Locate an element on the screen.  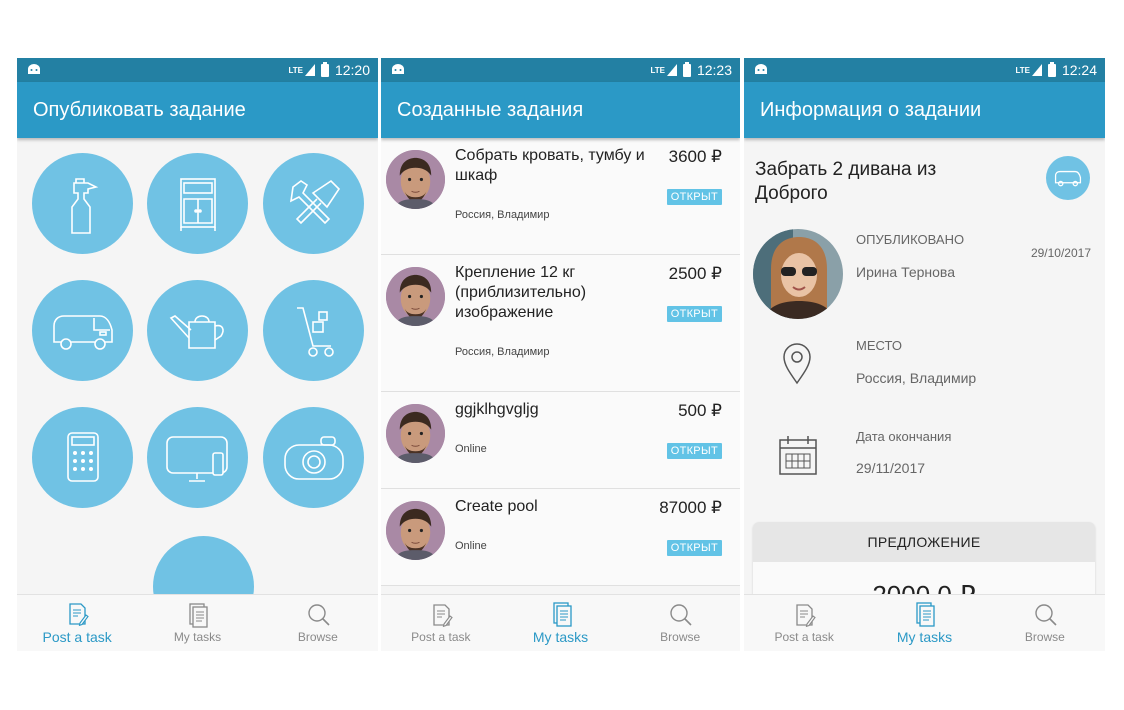
status-bar: LTE 12:24 is located at coordinates (924, 70).